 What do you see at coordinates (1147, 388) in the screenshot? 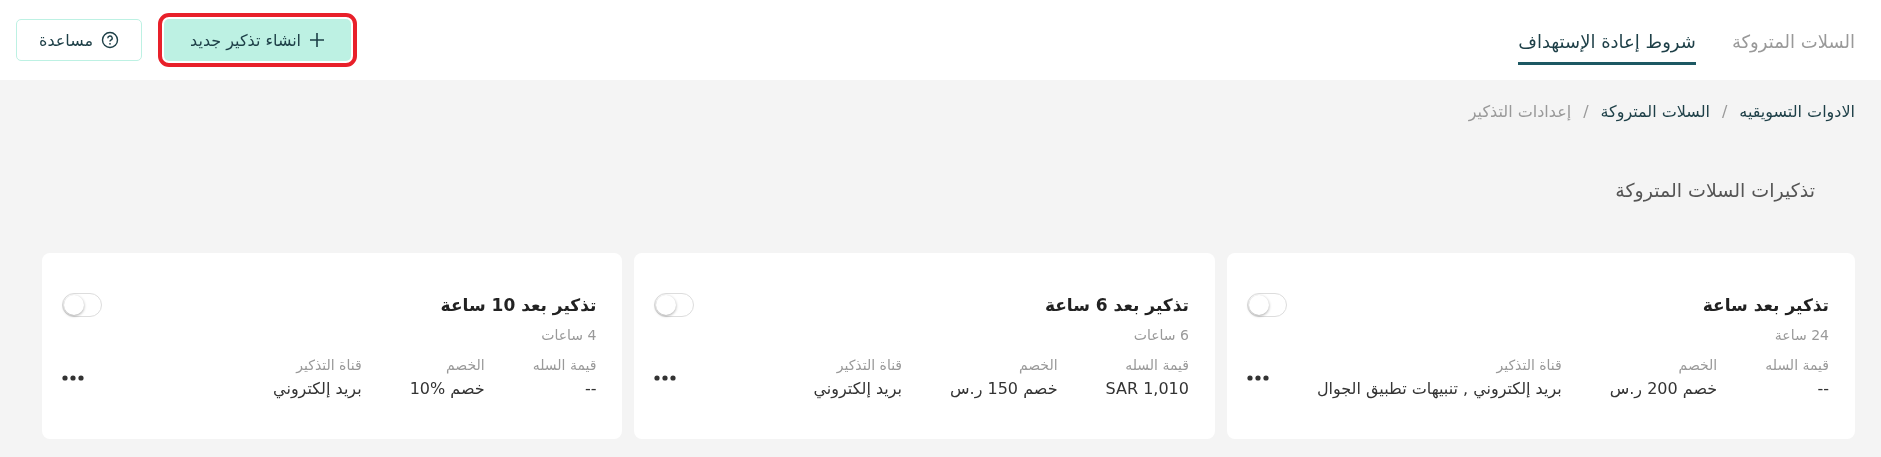
I see `field-value: SAR 1,010` at bounding box center [1147, 388].